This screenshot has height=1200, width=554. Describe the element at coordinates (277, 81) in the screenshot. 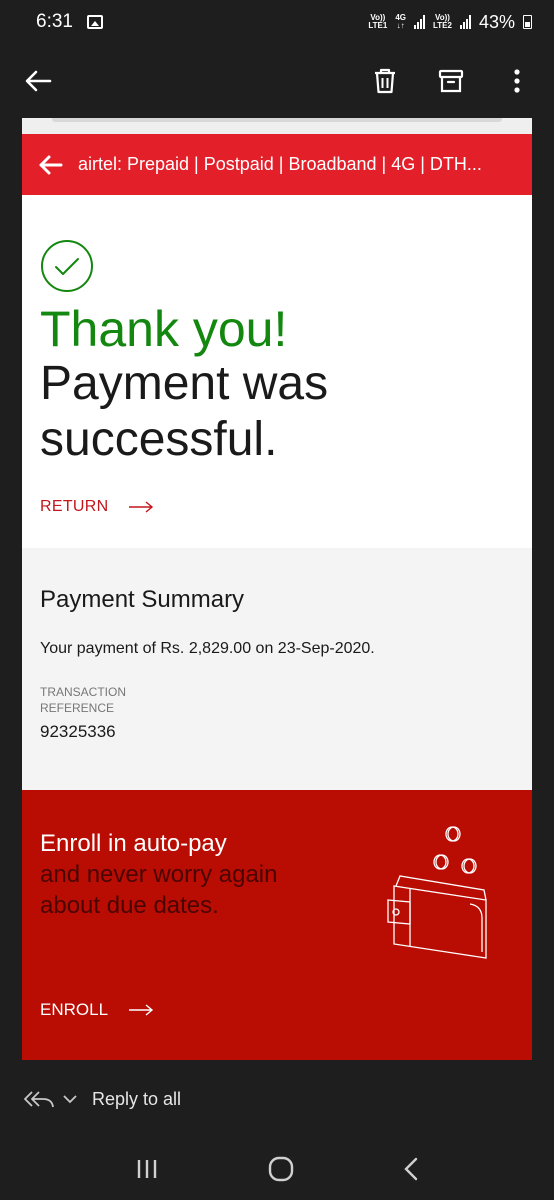

I see `app-bar` at that location.